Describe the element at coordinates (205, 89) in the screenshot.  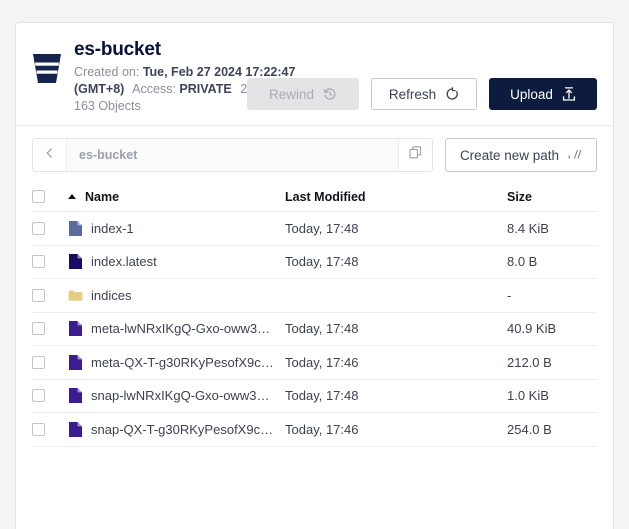
I see `access-value: PRIVATE` at that location.